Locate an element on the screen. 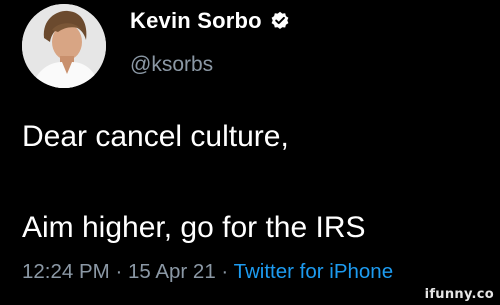 The image size is (500, 305). watermark: ifunny.co is located at coordinates (459, 294).